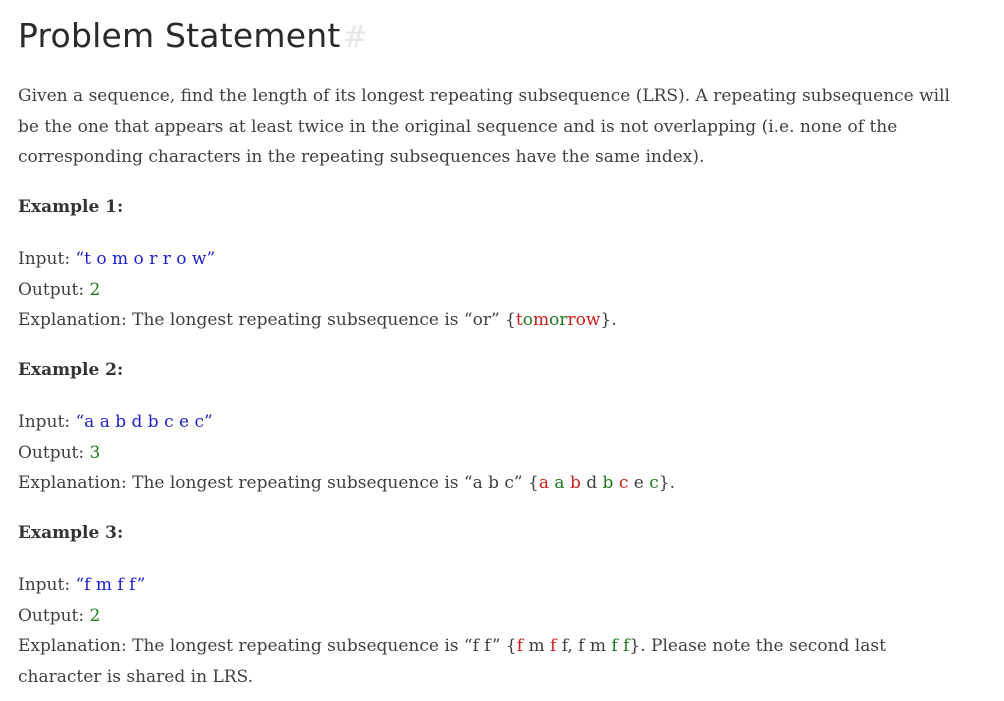  I want to click on example-2-output: Output: 3, so click(491, 453).